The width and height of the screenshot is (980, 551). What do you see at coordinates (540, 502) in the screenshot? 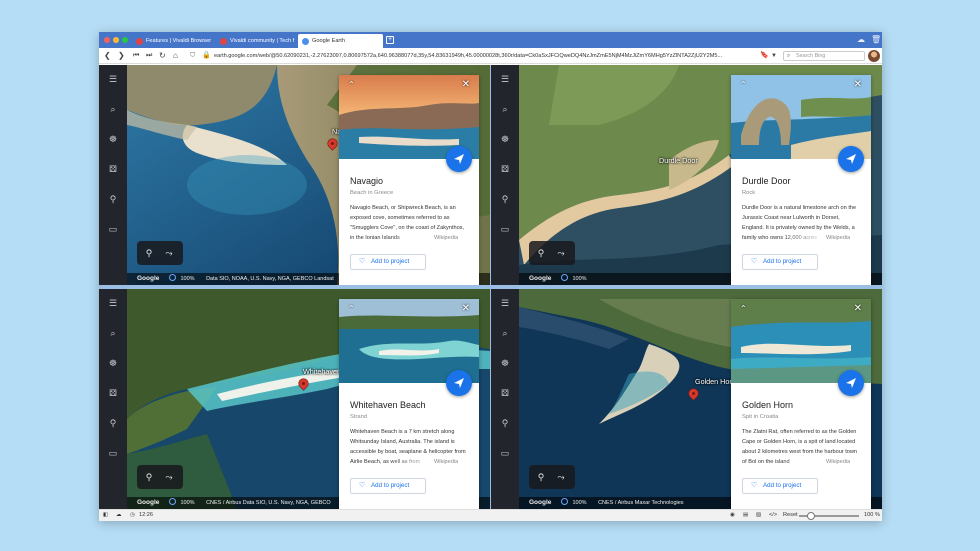
I see `google-logo: Google` at bounding box center [540, 502].